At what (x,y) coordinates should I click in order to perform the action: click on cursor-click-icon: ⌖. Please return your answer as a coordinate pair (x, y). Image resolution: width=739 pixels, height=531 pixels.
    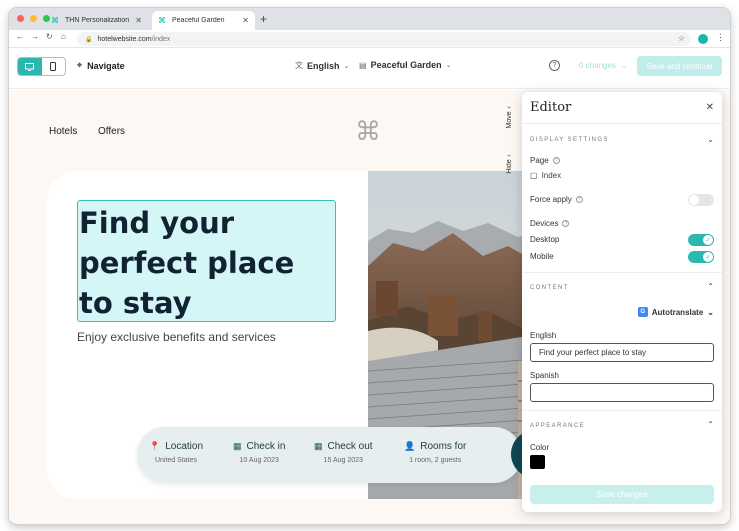
    Looking at the image, I should click on (80, 65).